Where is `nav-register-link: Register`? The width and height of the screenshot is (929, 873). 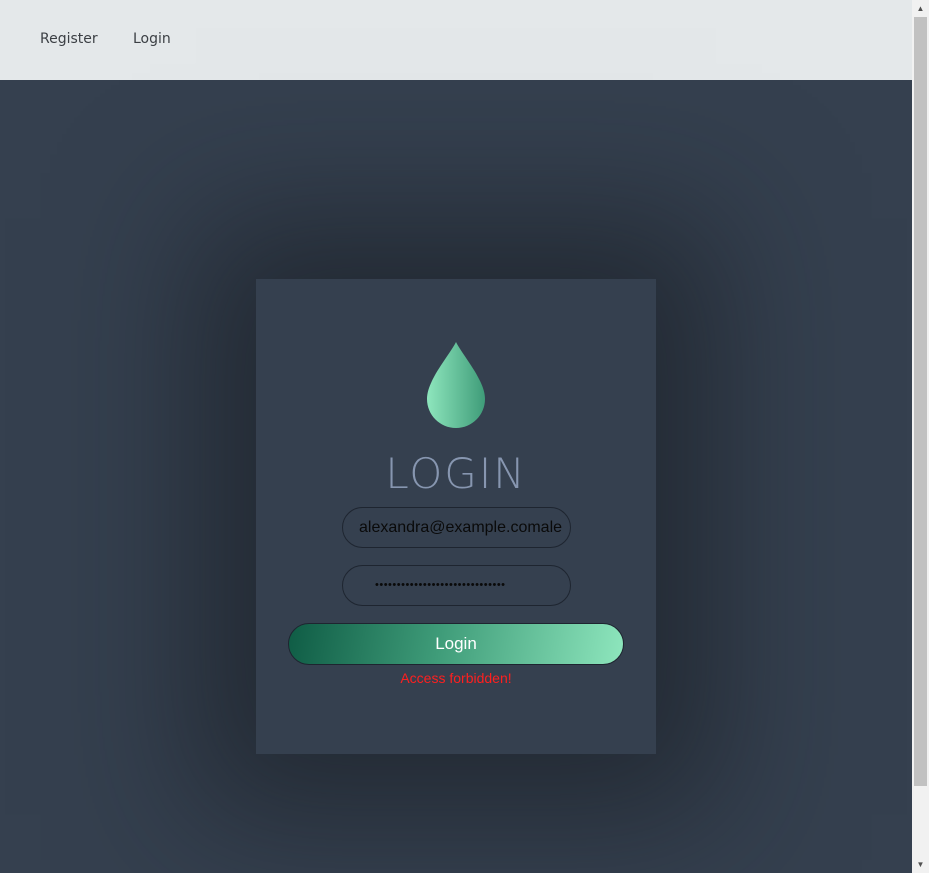 nav-register-link: Register is located at coordinates (69, 39).